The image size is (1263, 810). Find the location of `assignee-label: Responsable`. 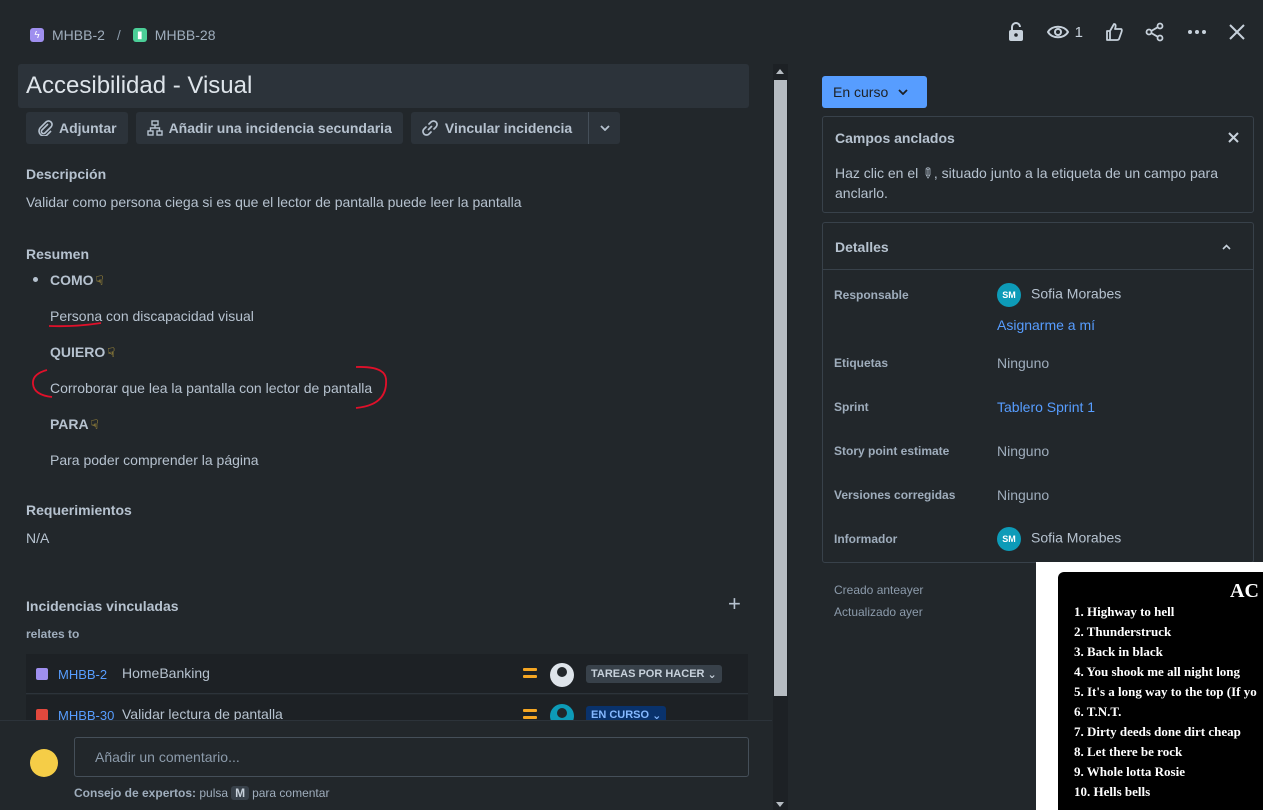

assignee-label: Responsable is located at coordinates (871, 295).